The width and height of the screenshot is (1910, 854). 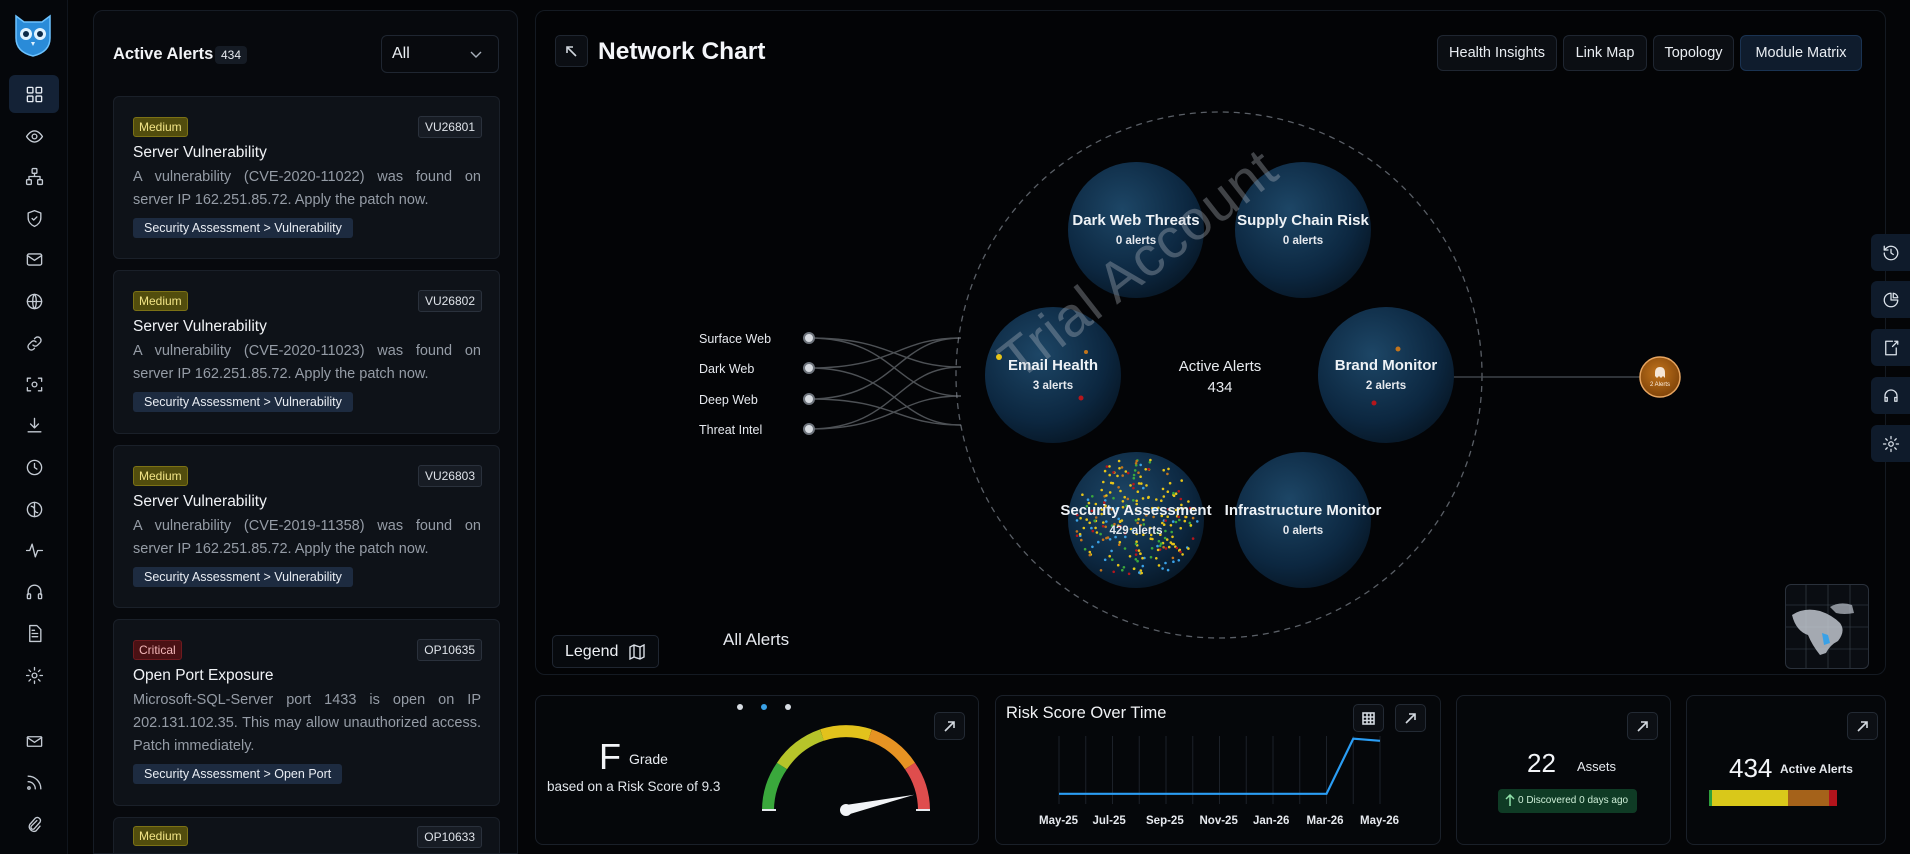 What do you see at coordinates (1386, 375) in the screenshot?
I see `module-bubble-brand-monitor: Brand Monitor 2 alerts` at bounding box center [1386, 375].